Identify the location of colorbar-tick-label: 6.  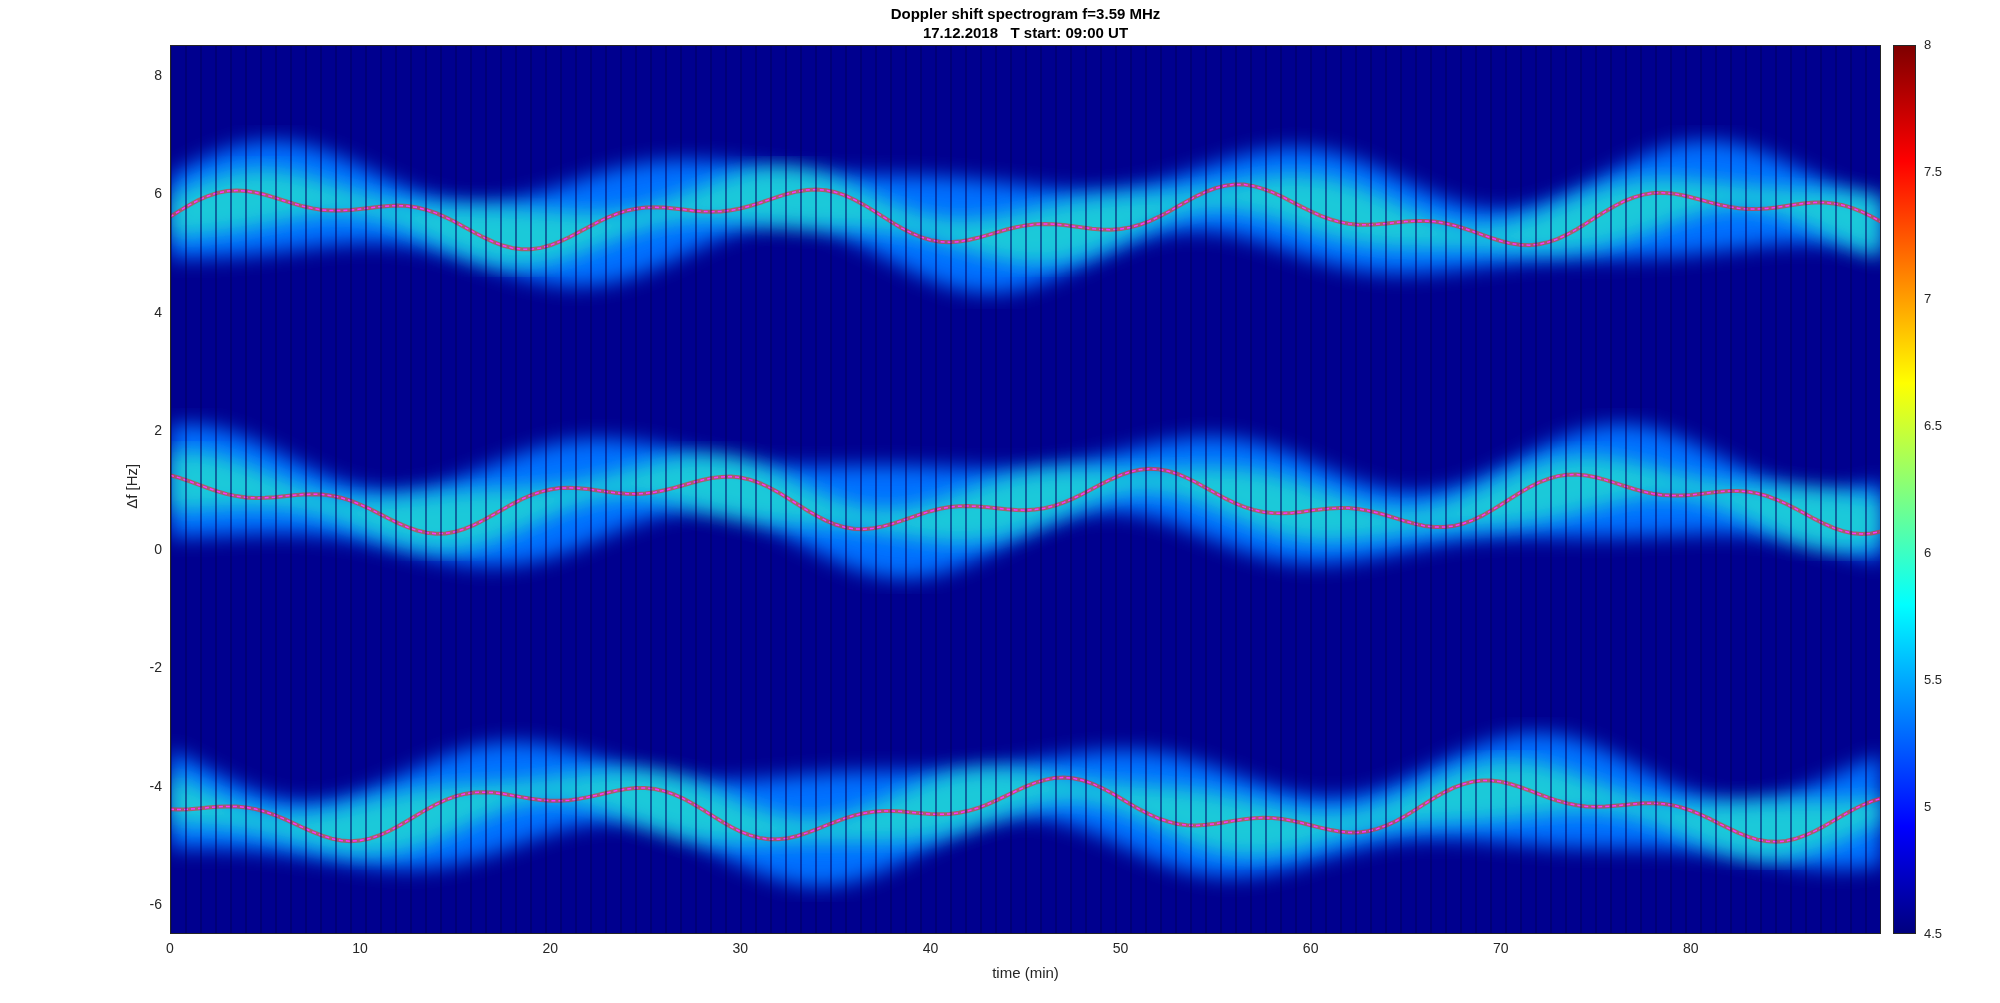
(1928, 553).